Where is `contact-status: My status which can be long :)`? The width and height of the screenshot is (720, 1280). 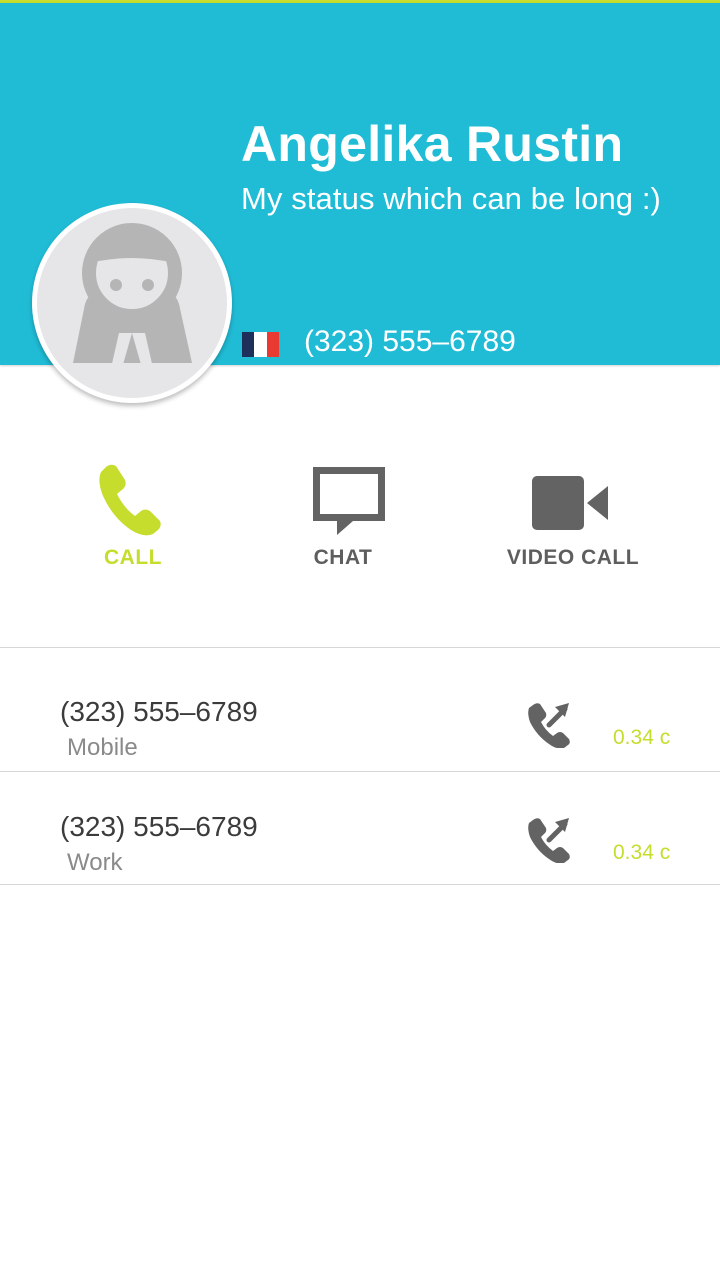 contact-status: My status which can be long :) is located at coordinates (451, 198).